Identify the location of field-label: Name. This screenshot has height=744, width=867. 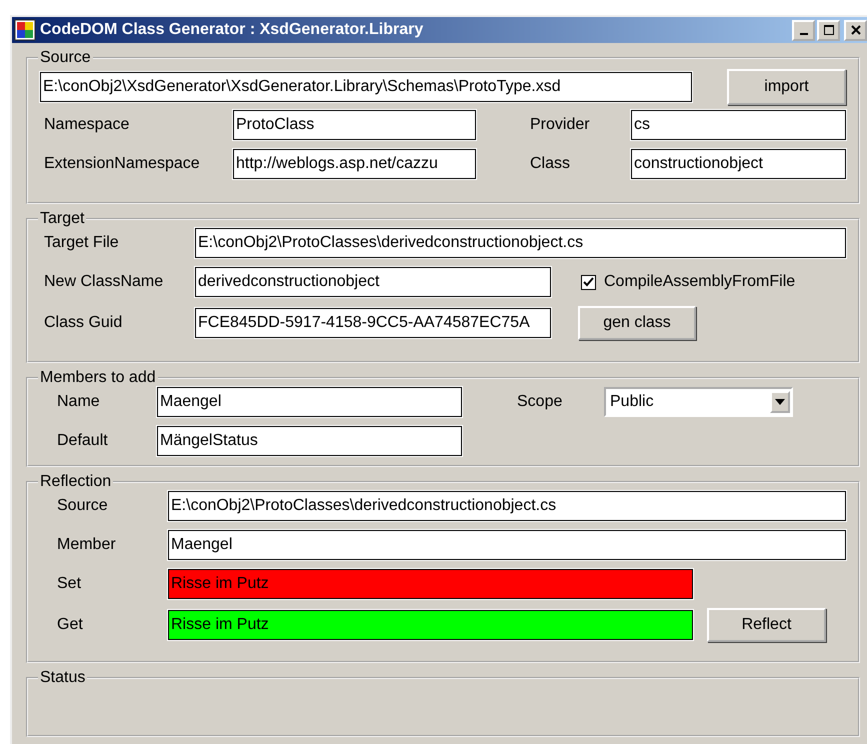
(78, 402).